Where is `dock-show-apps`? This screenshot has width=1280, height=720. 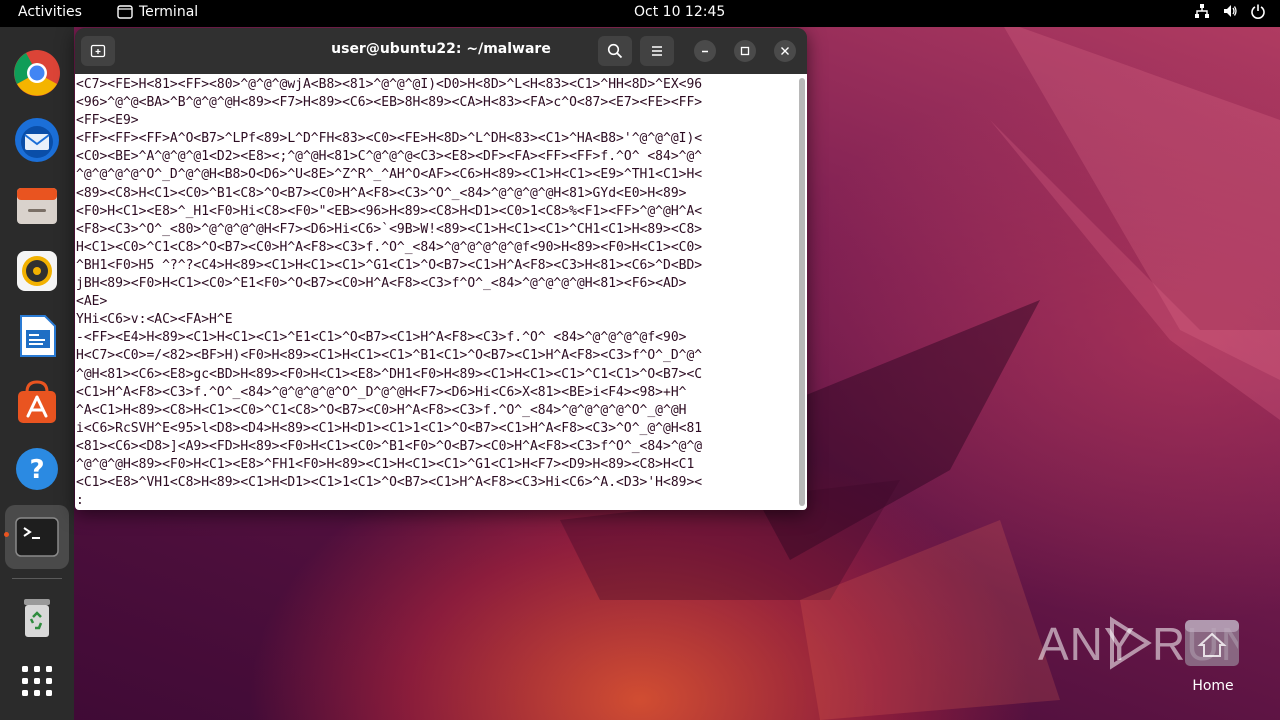
dock-show-apps is located at coordinates (37, 681).